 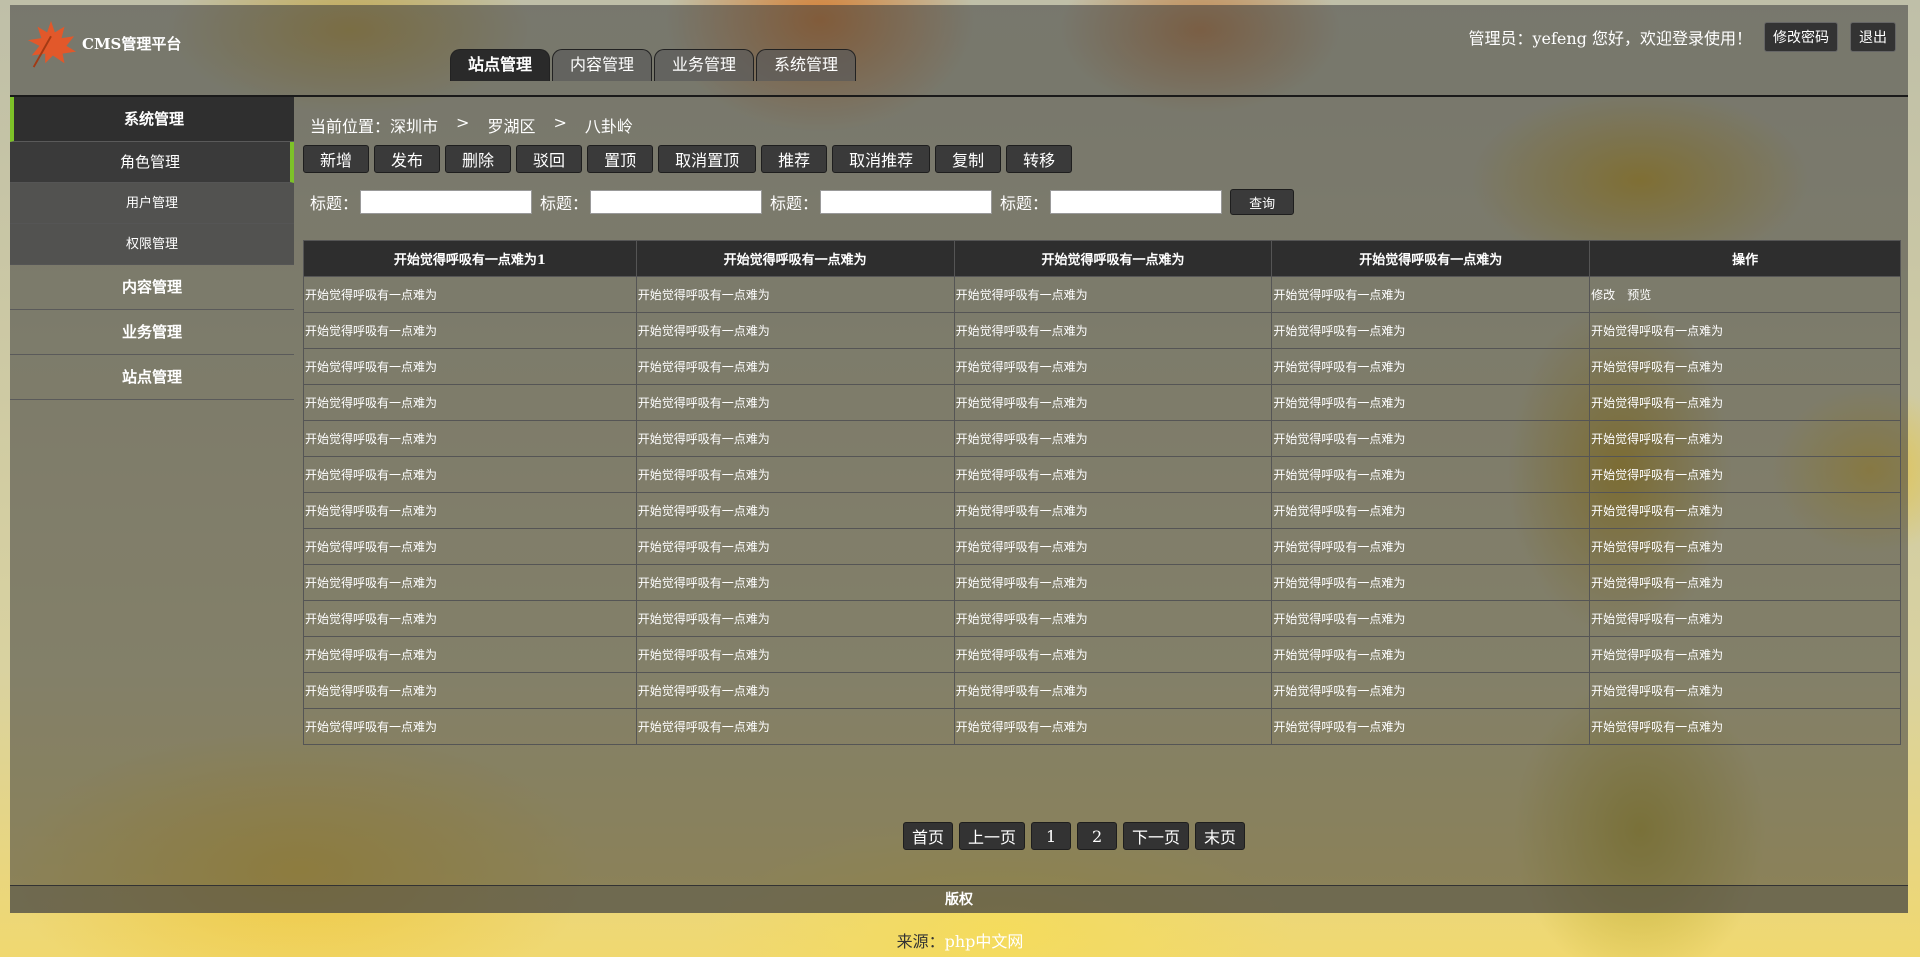 What do you see at coordinates (132, 43) in the screenshot?
I see `app-title: CMS管理平台` at bounding box center [132, 43].